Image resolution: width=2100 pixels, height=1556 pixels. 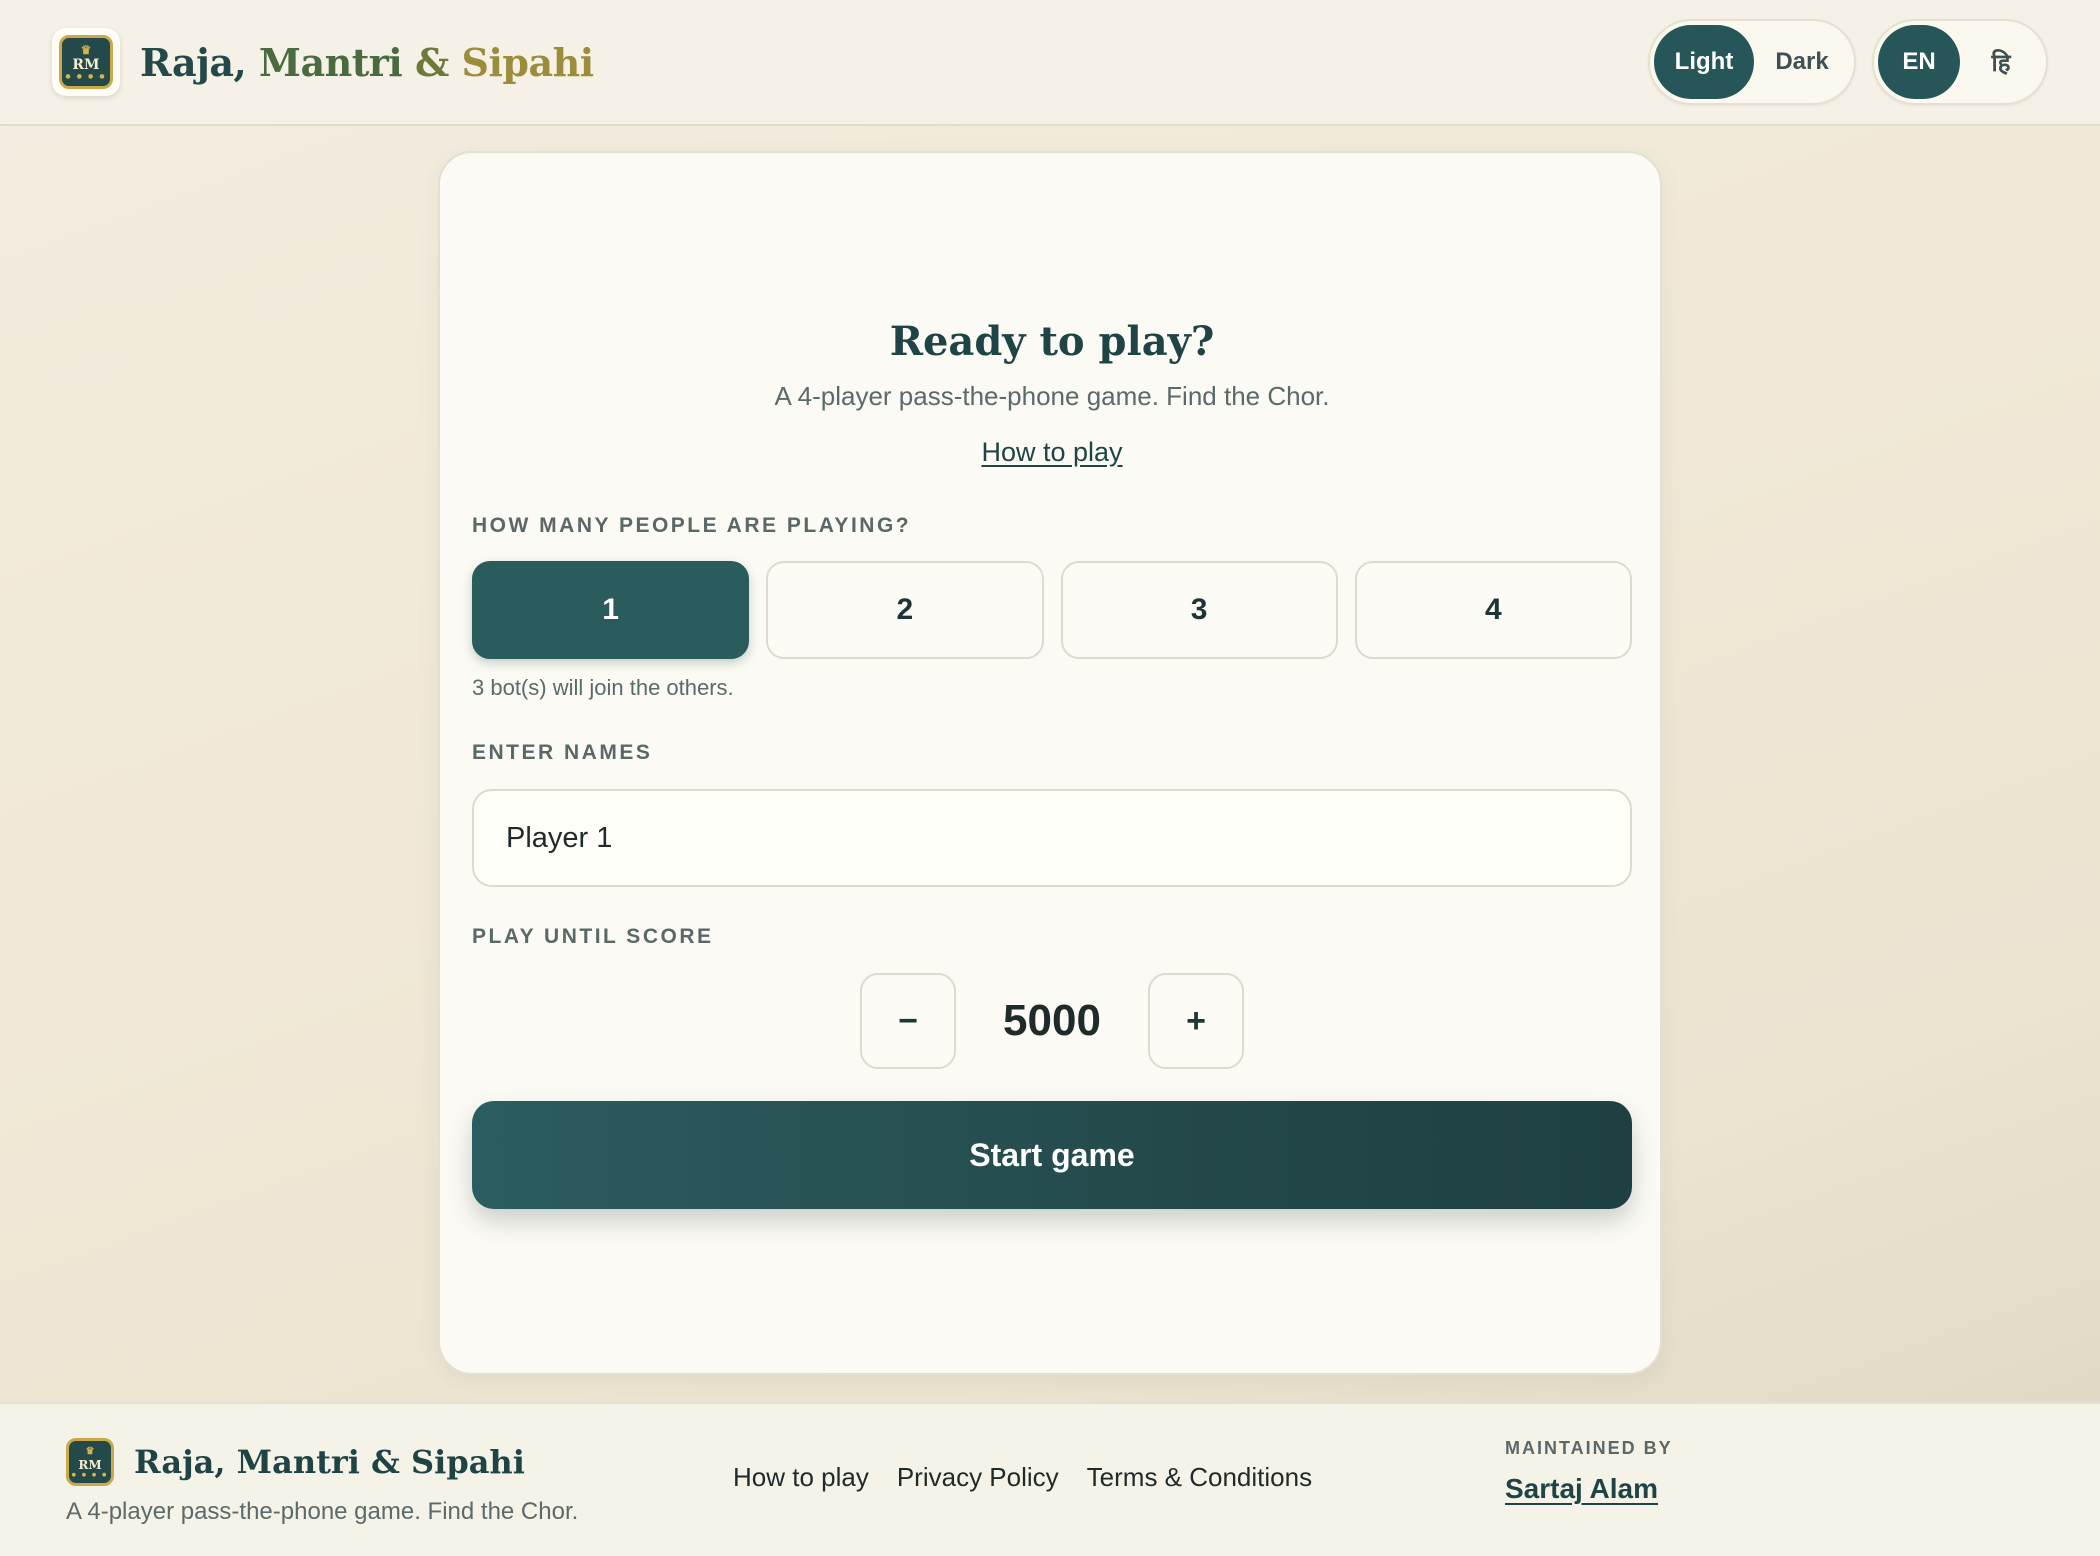 I want to click on maintainer-block: MAINTAINED BY Sartaj Alam, so click(x=1589, y=1471).